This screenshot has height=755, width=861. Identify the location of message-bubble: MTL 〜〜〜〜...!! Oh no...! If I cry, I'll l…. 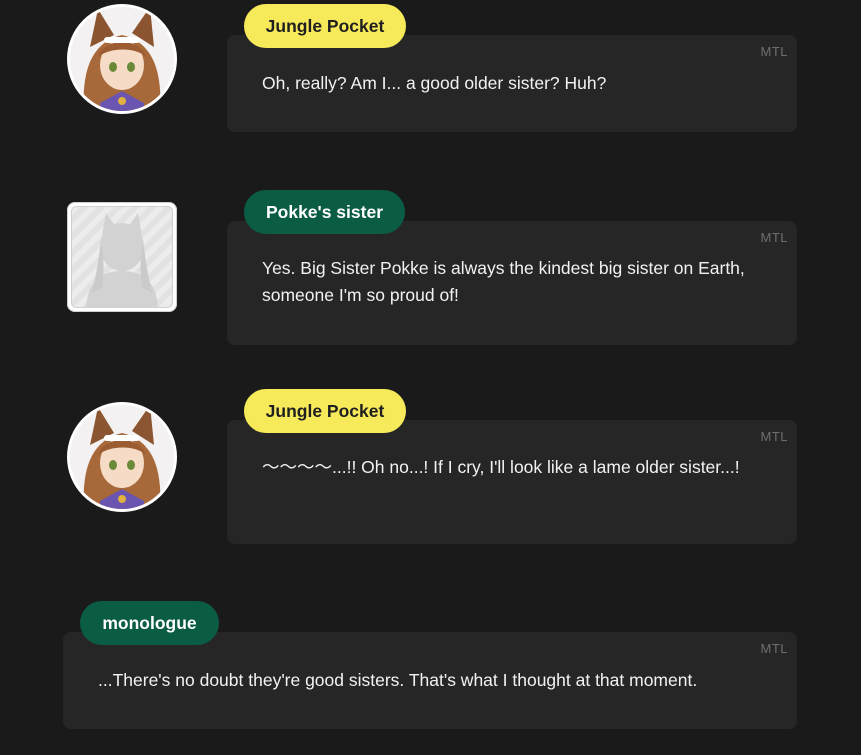
(512, 482).